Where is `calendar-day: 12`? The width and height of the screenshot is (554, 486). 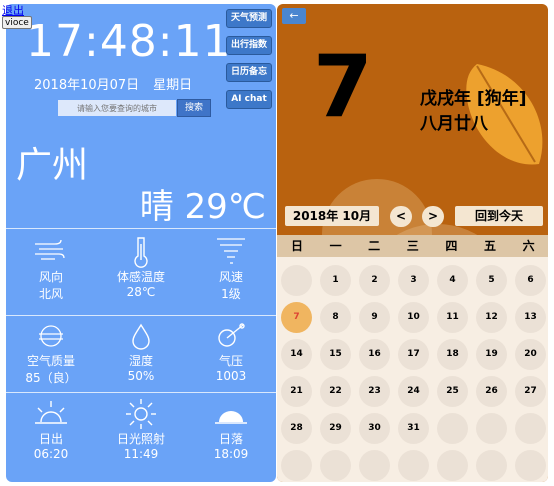 calendar-day: 12 is located at coordinates (491, 317).